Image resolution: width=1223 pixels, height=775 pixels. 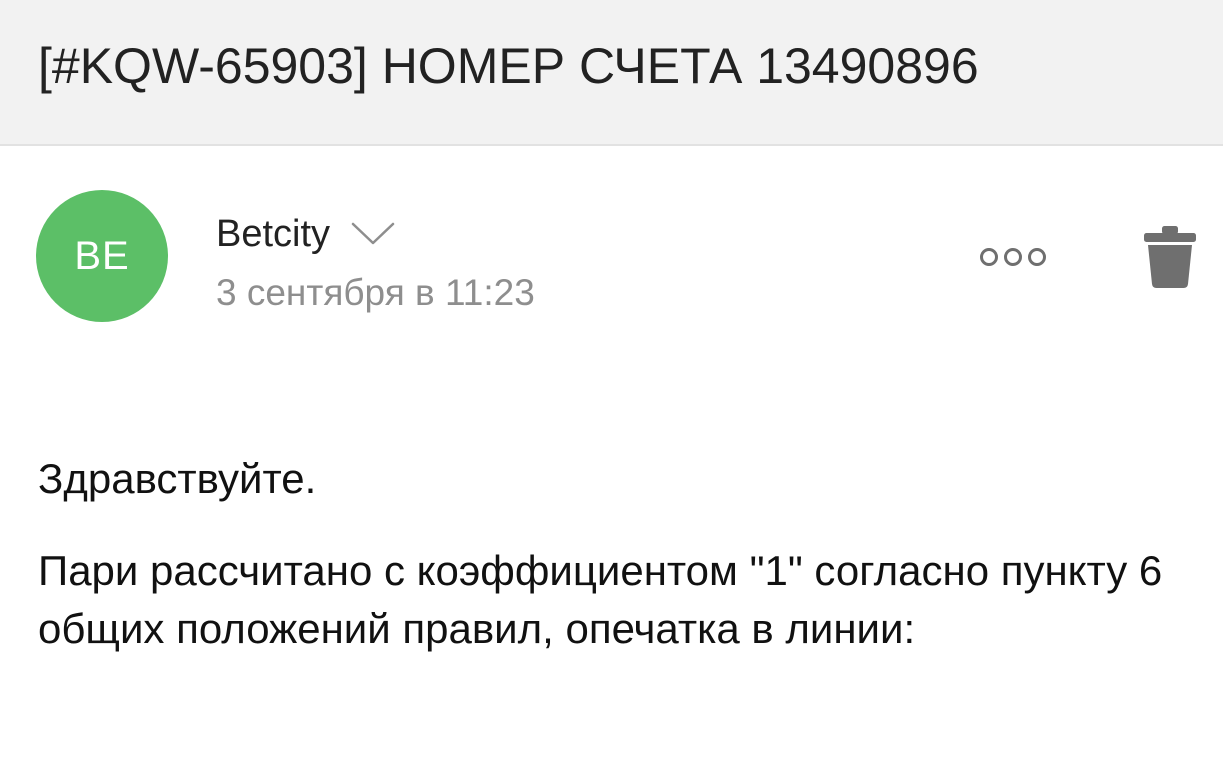 I want to click on trash-icon, so click(x=1170, y=257).